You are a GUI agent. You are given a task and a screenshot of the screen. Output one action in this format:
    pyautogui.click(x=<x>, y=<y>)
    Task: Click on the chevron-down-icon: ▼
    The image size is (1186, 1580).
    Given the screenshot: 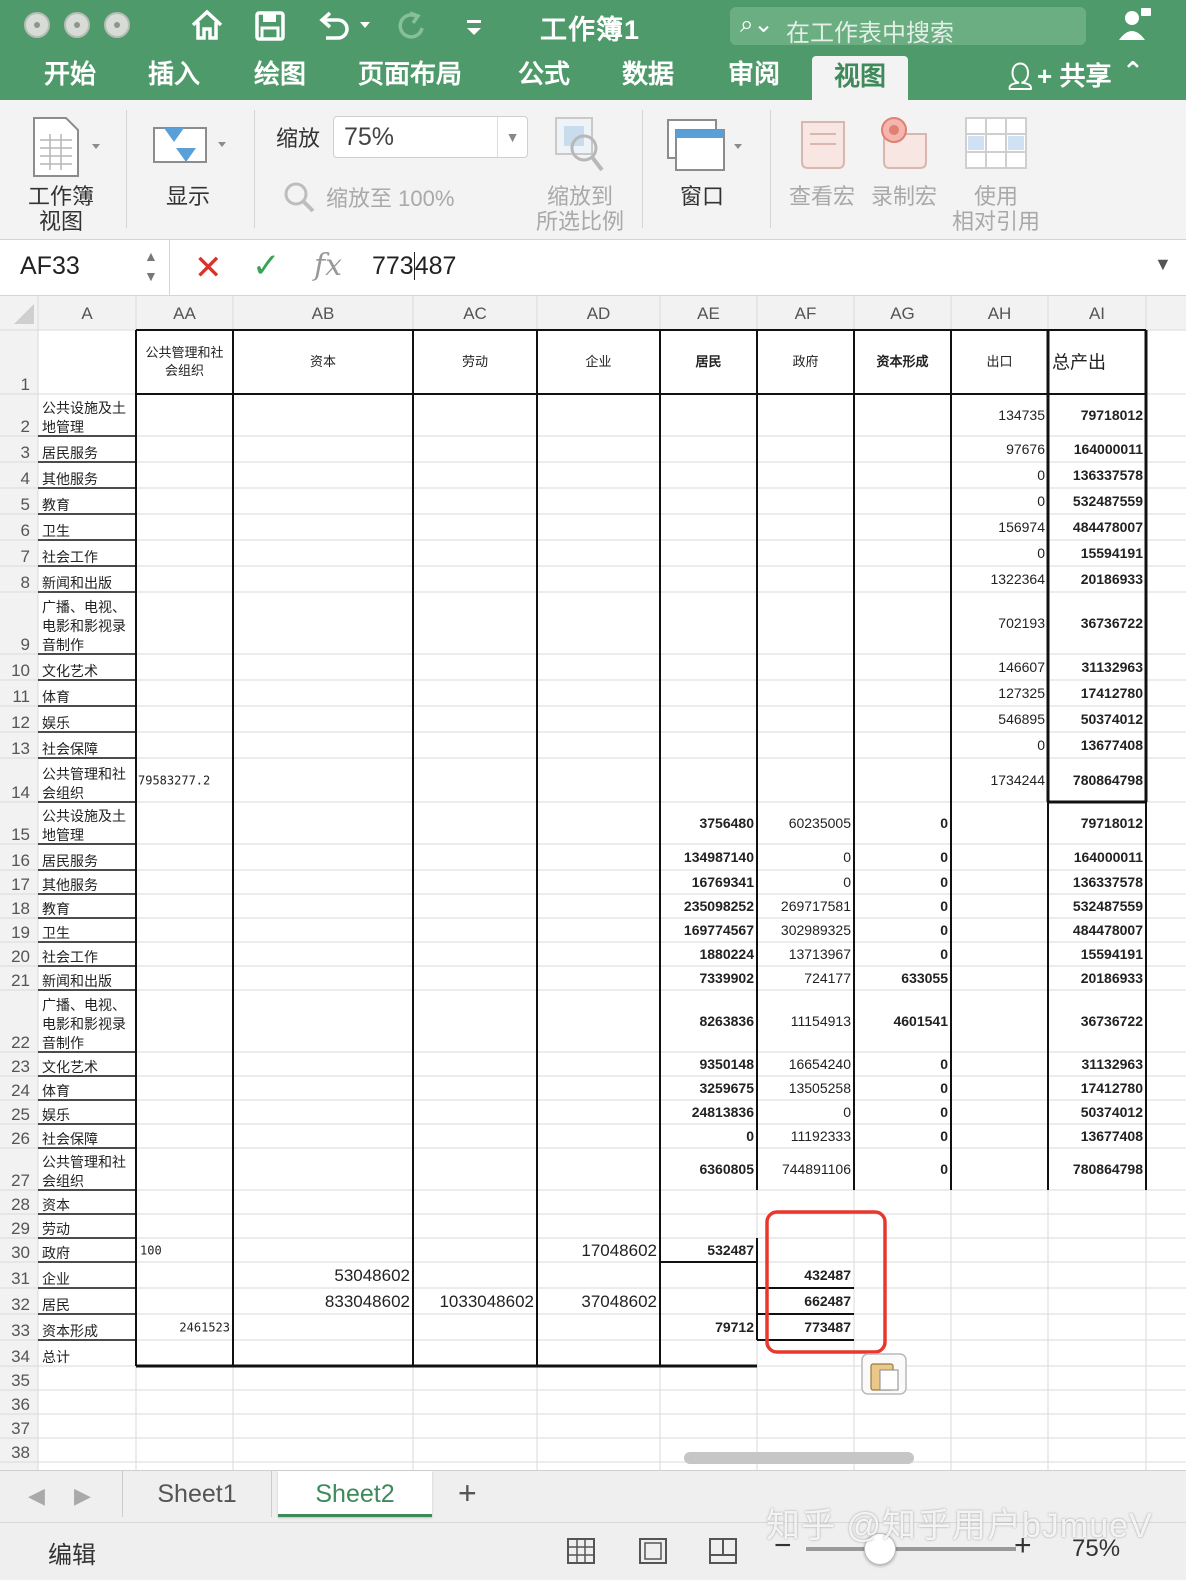 What is the action you would take?
    pyautogui.click(x=512, y=137)
    